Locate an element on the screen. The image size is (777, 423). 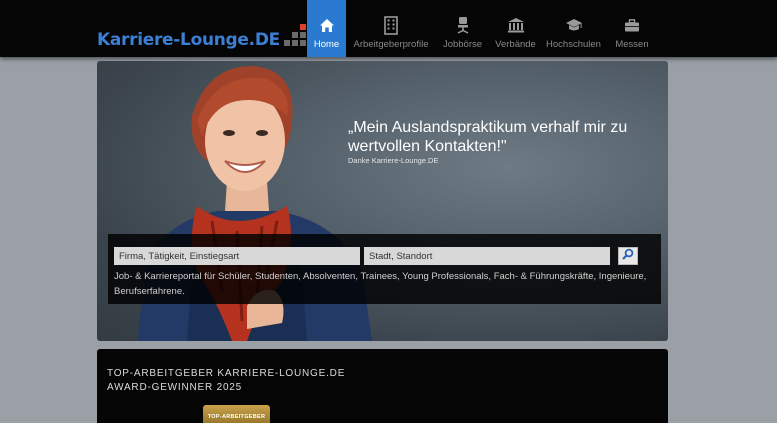
nav-item-jobboerse: Jobbörse is located at coordinates (462, 28).